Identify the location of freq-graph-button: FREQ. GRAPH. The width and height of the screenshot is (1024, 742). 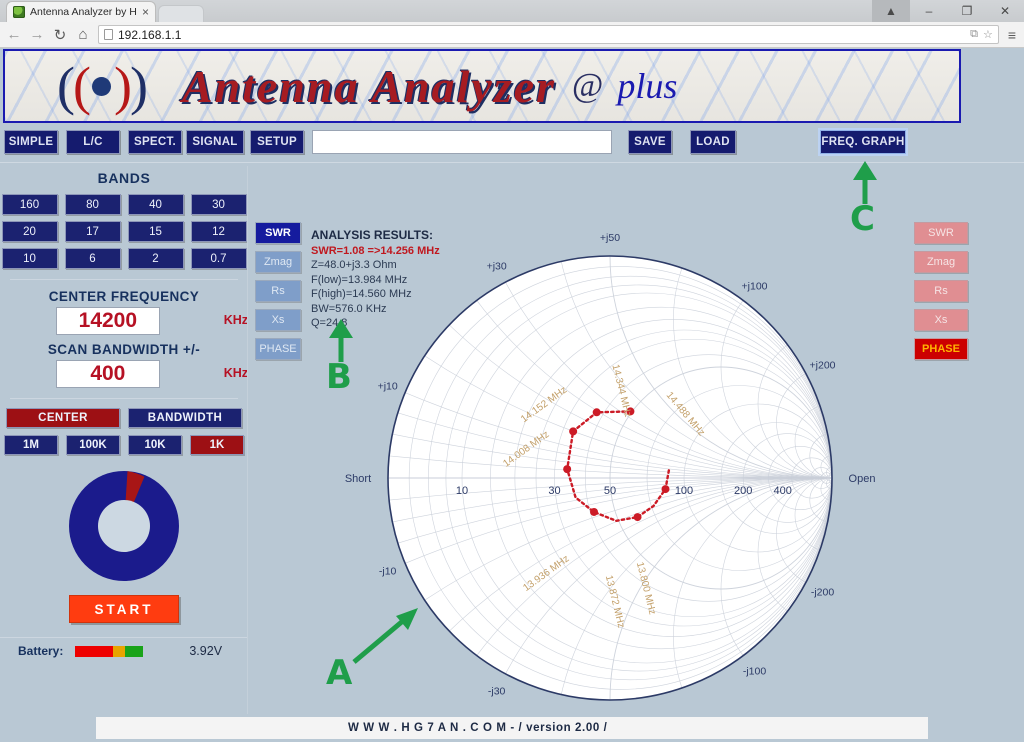
(863, 142).